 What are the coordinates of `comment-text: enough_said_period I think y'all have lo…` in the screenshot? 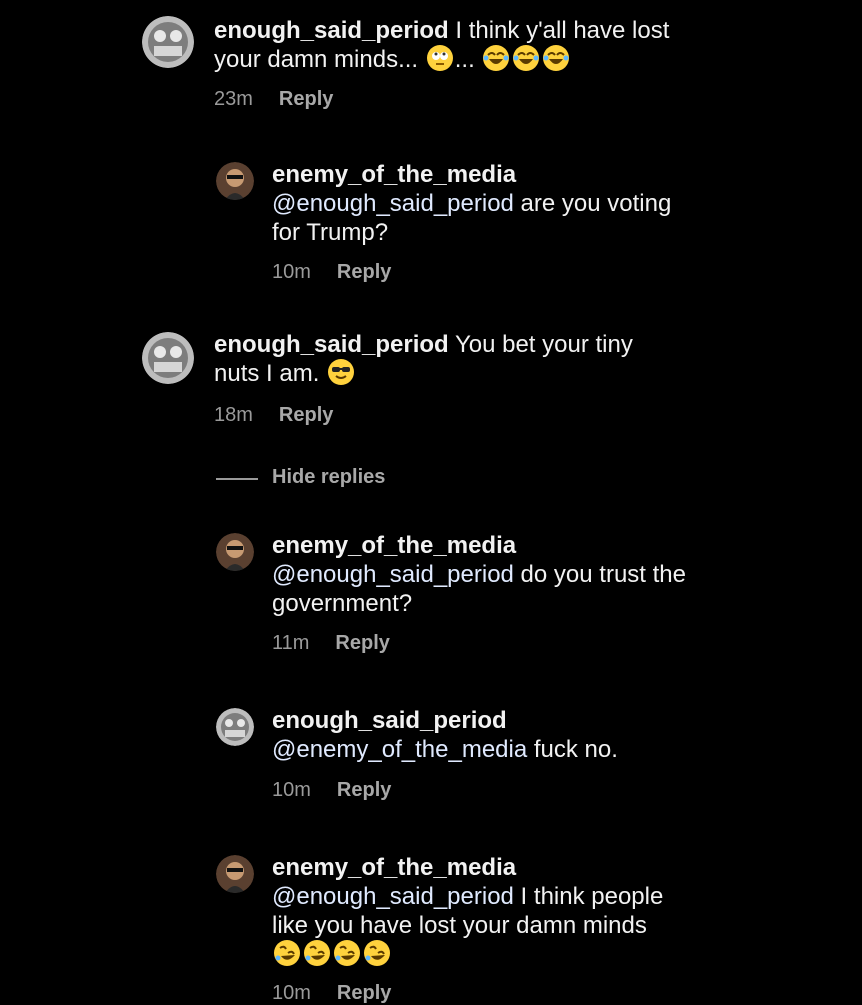 It's located at (444, 45).